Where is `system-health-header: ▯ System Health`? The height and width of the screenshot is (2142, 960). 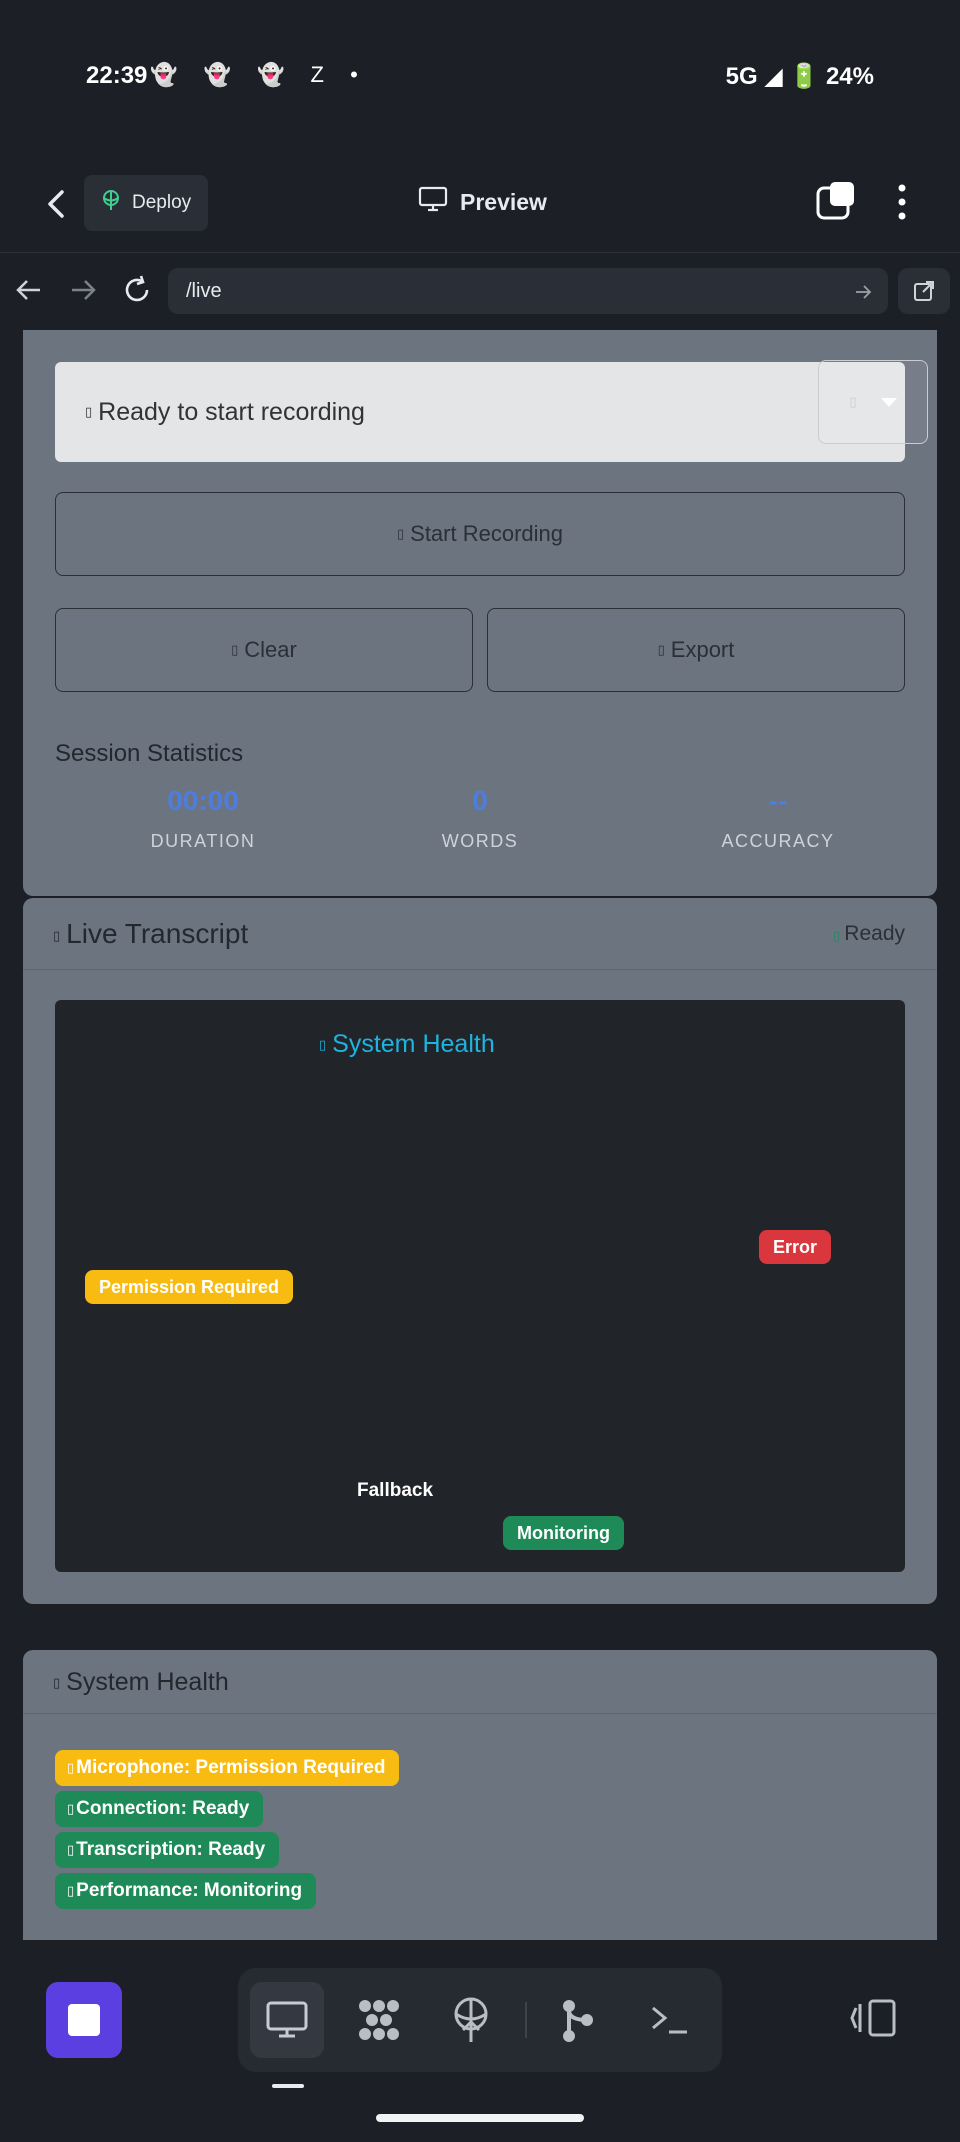
system-health-header: ▯ System Health is located at coordinates (480, 1682).